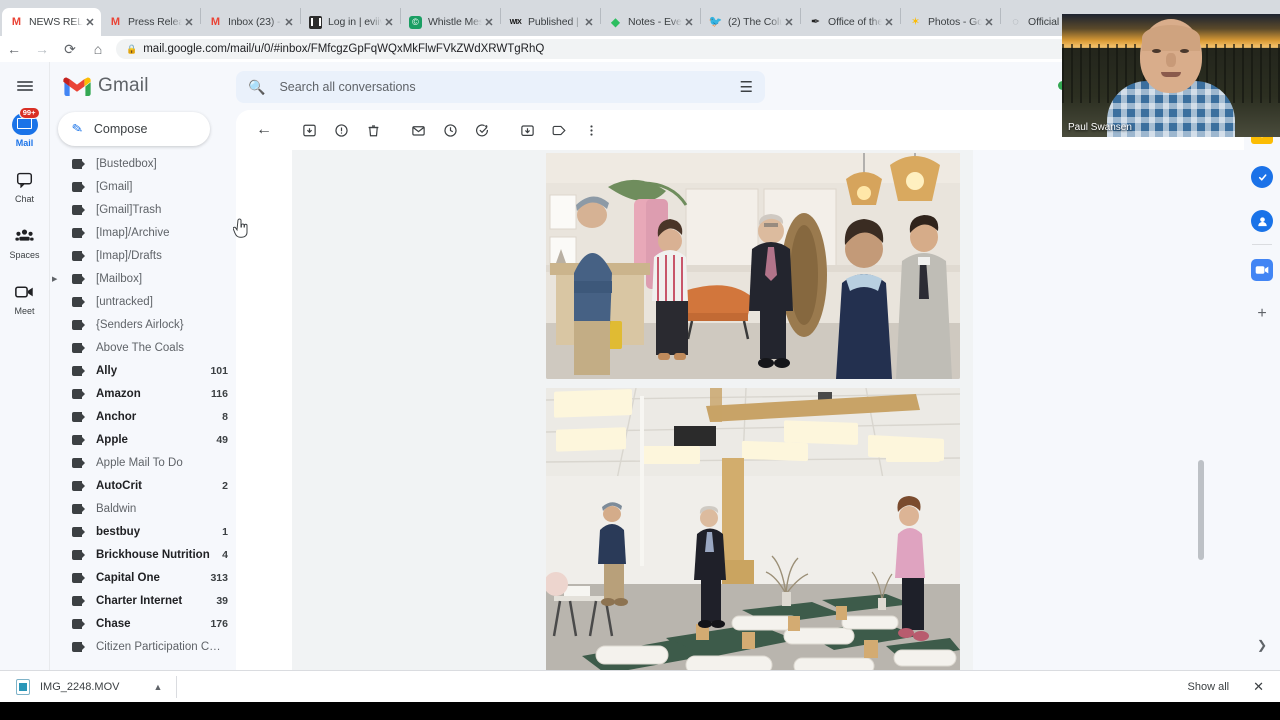  Describe the element at coordinates (1209, 687) in the screenshot. I see `show-all-downloads-button: Show all` at that location.